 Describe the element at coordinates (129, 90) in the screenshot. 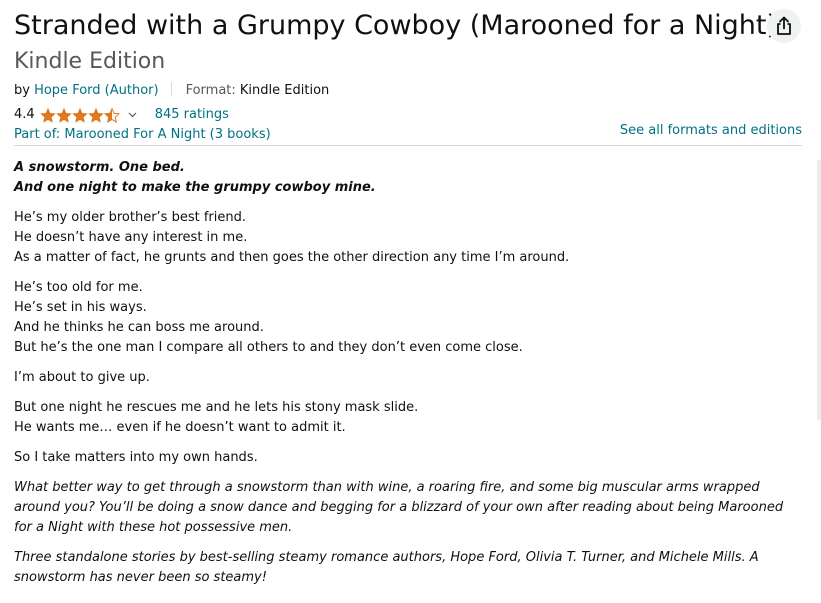

I see `author-role: (Author)` at that location.